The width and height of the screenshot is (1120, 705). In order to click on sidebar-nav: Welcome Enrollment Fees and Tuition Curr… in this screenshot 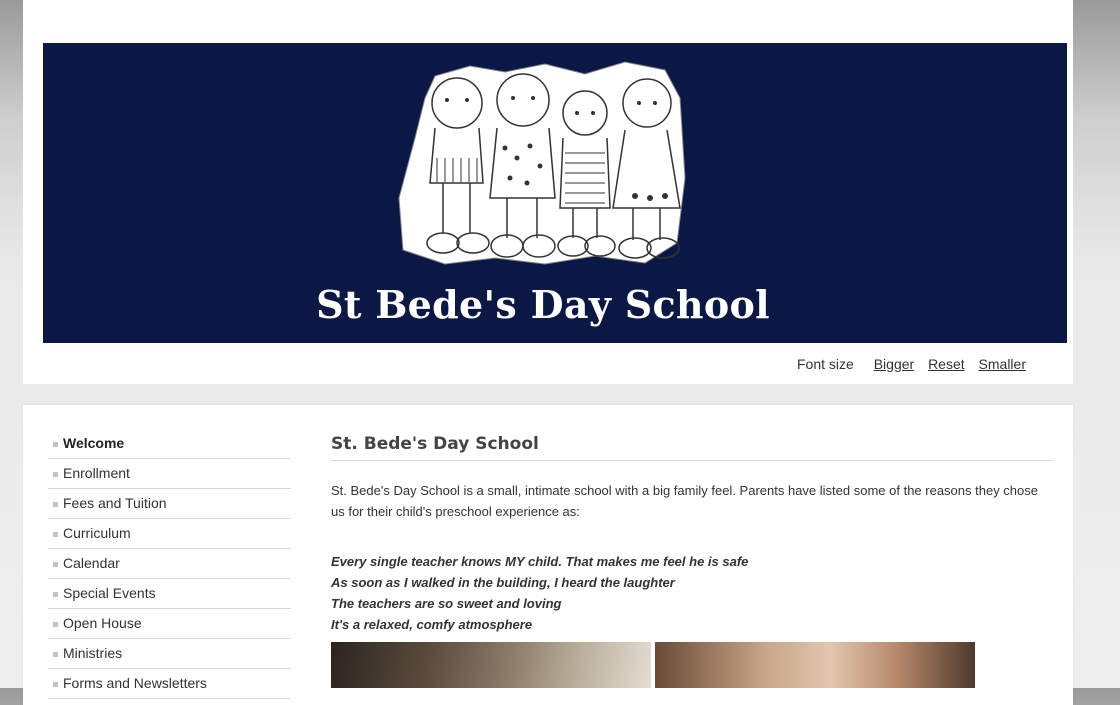, I will do `click(169, 564)`.